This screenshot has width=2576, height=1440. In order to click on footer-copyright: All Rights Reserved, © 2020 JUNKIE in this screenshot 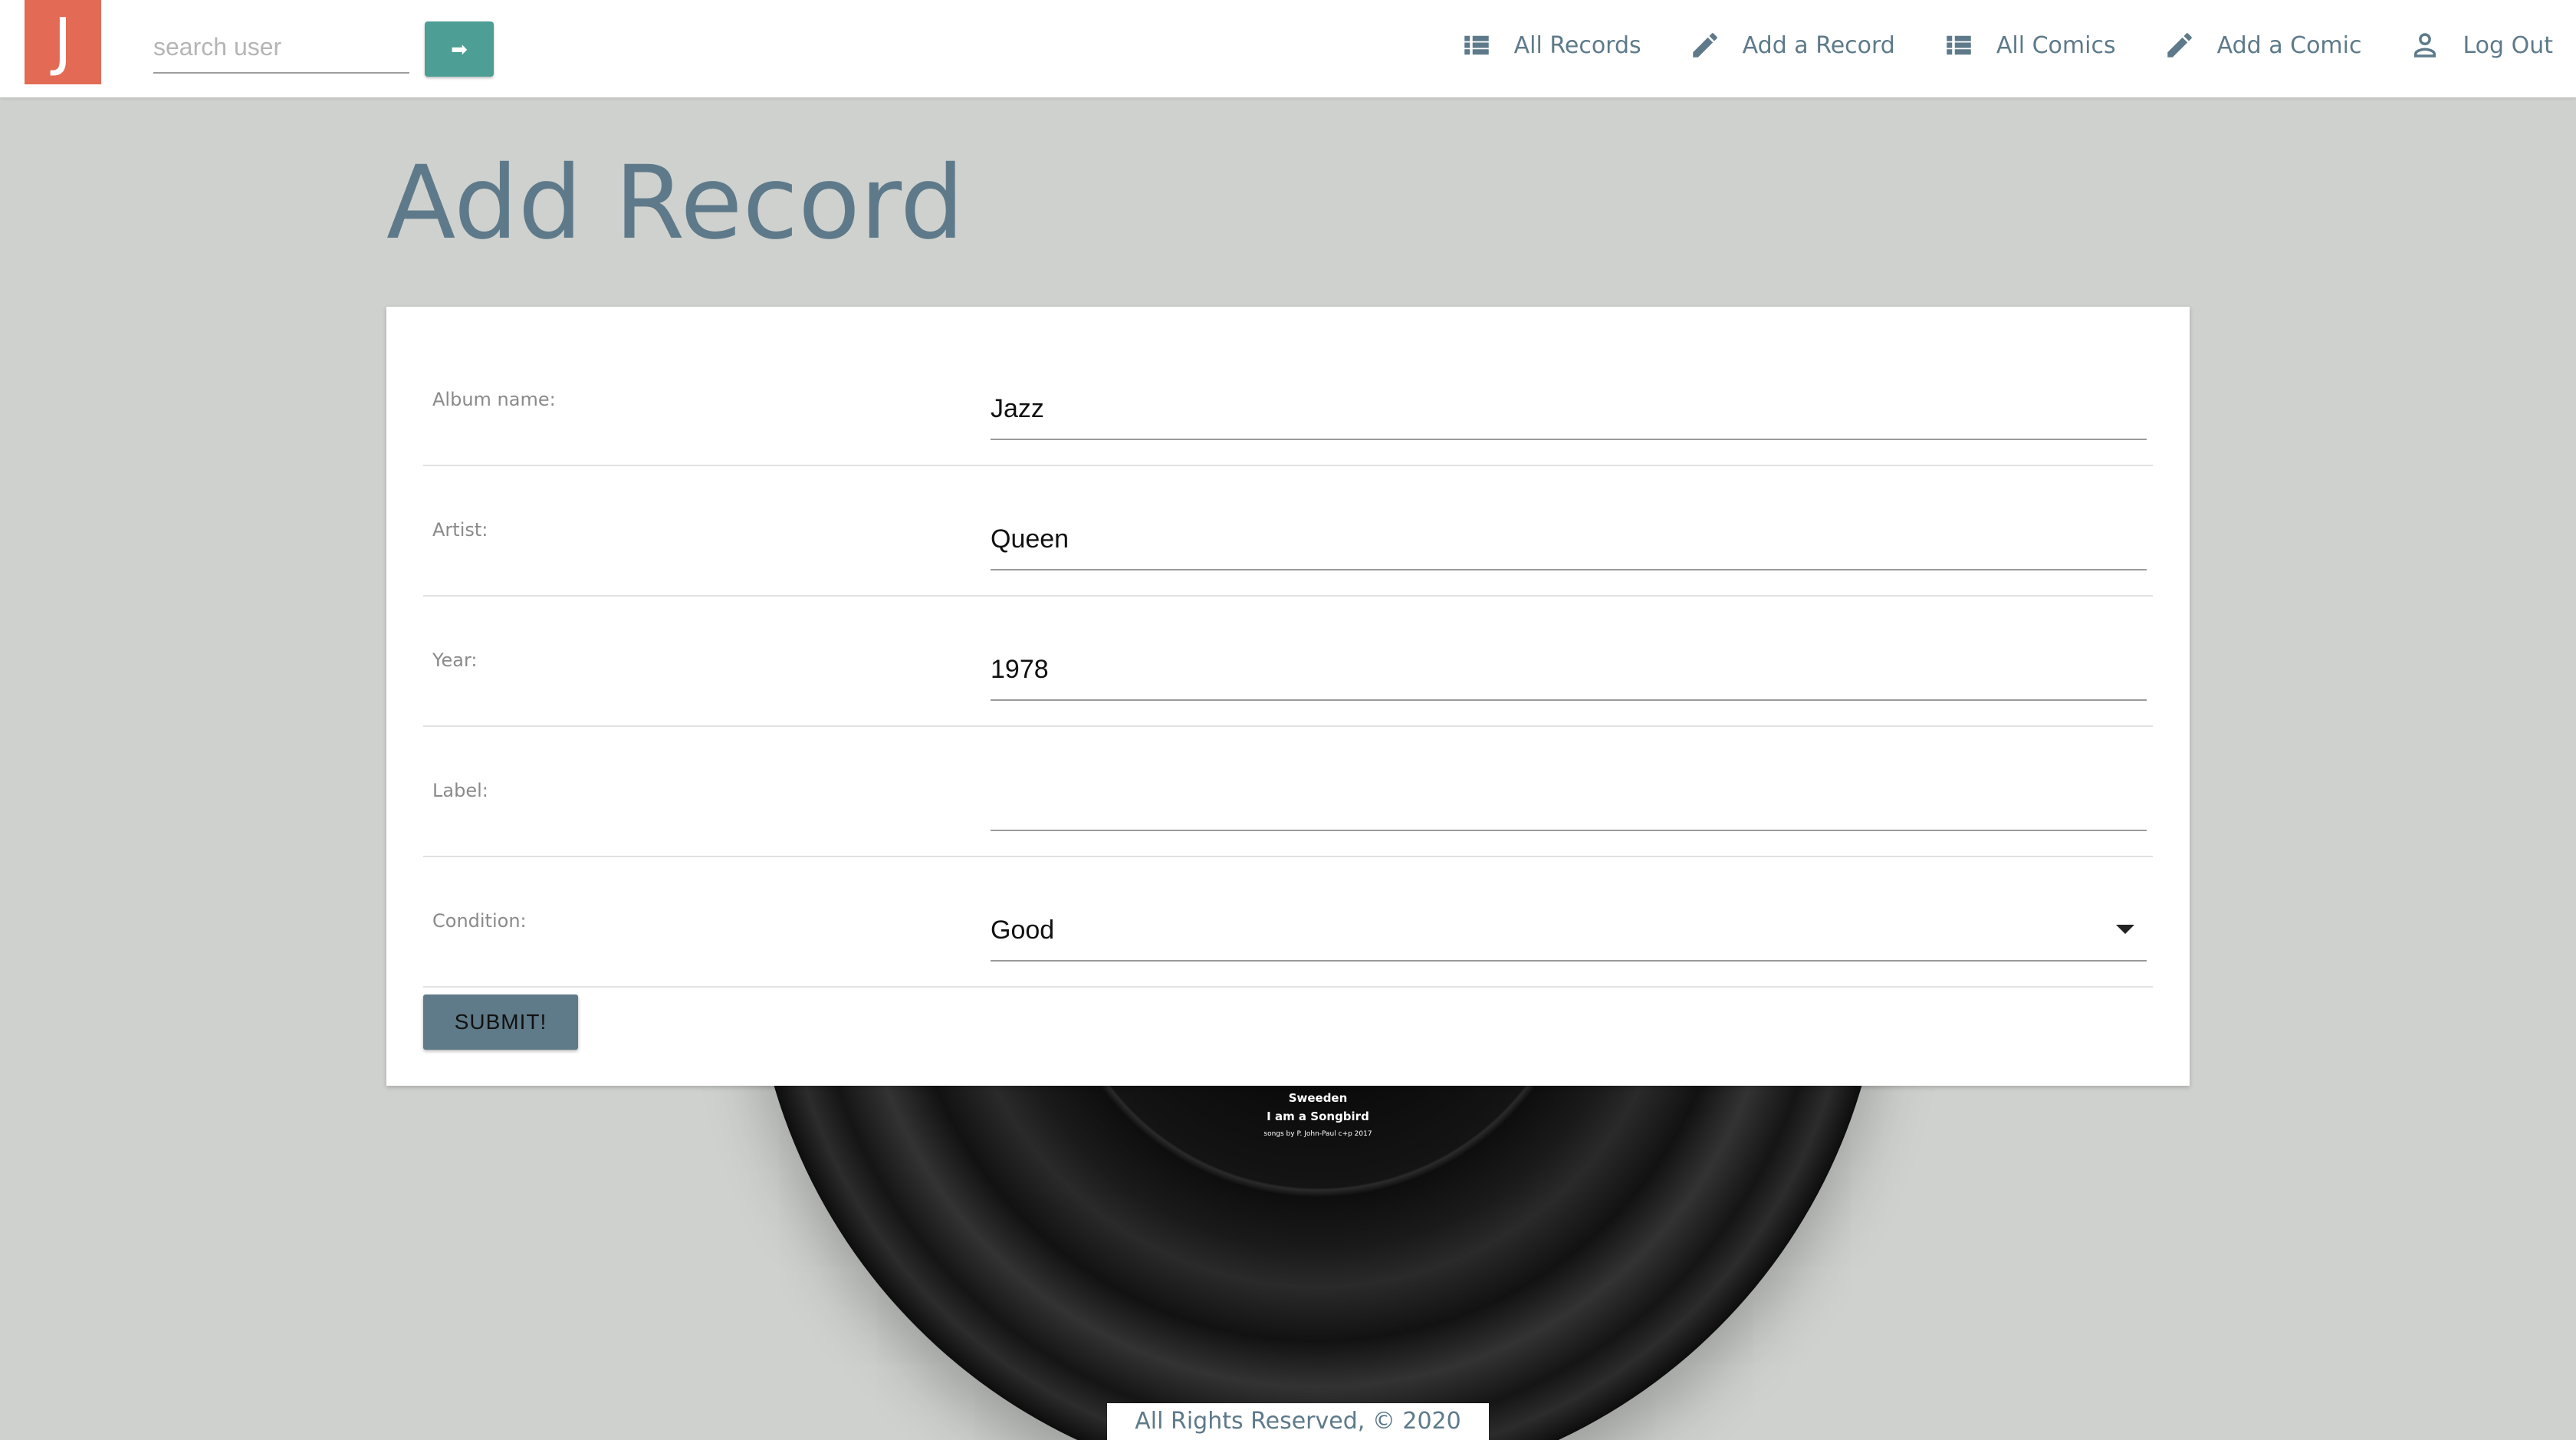, I will do `click(1298, 1421)`.